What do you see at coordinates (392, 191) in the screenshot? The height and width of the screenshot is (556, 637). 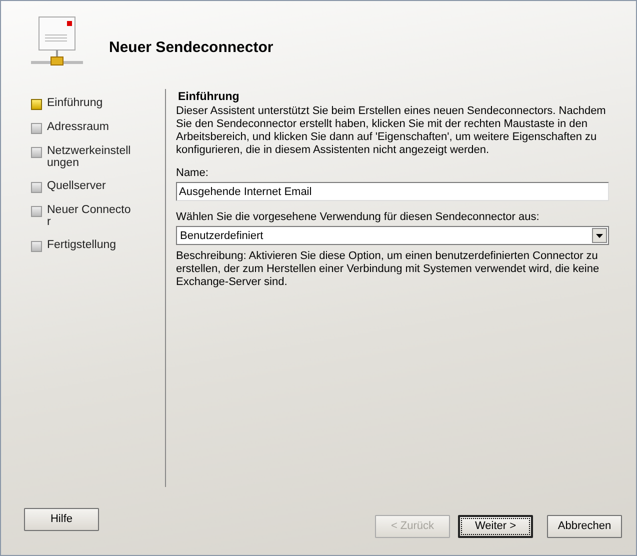 I see `name-field: Ausgehende Internet Email` at bounding box center [392, 191].